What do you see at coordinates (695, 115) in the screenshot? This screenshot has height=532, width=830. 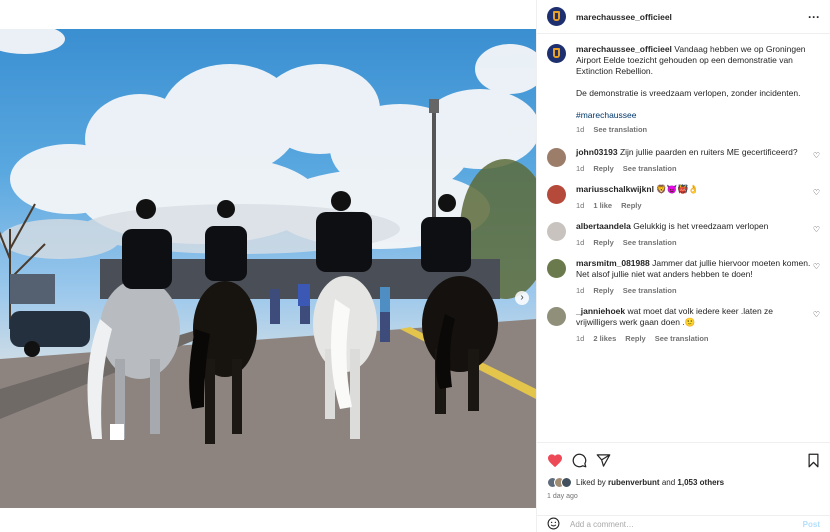 I see `hashtag-link: #marechaussee` at bounding box center [695, 115].